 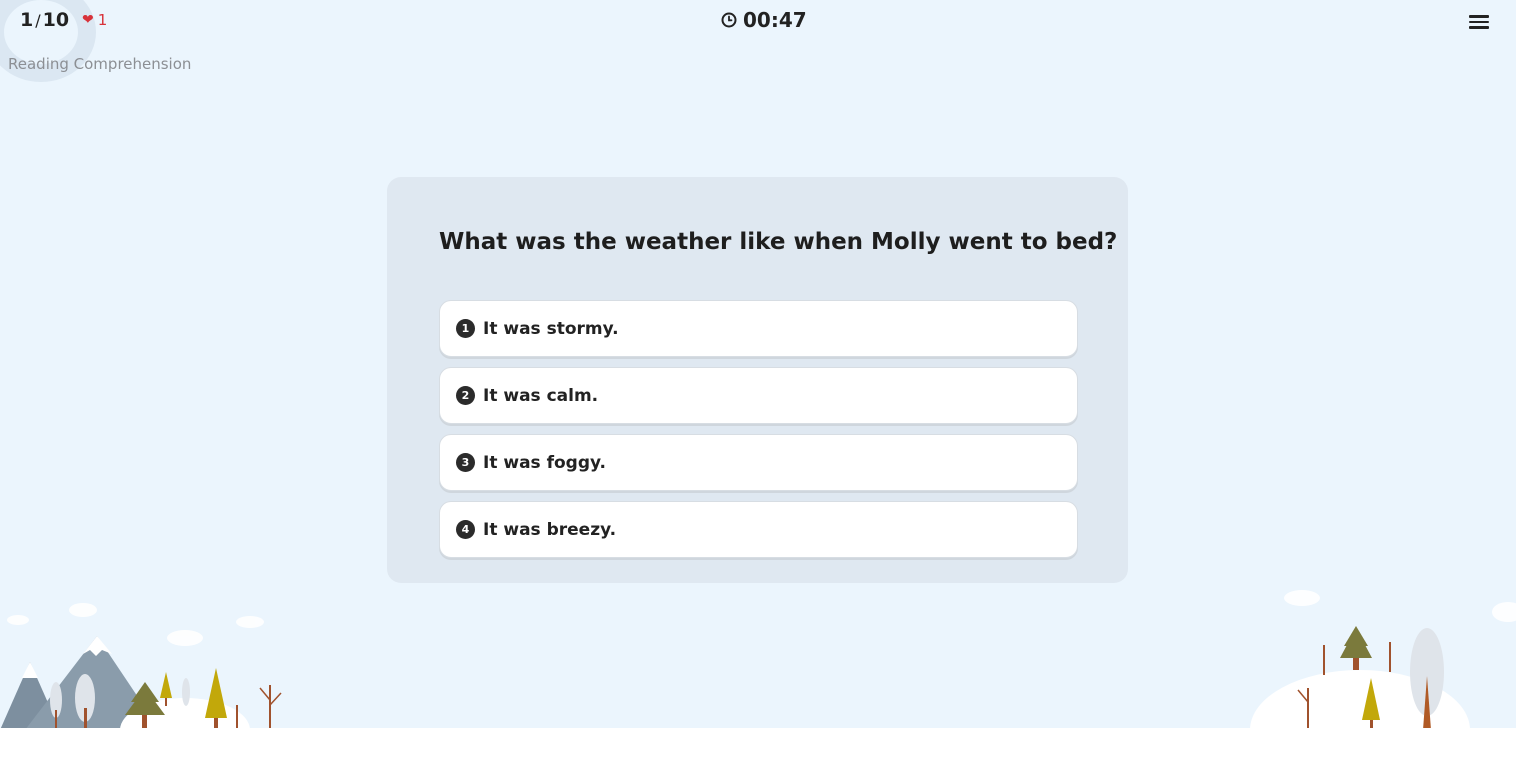 What do you see at coordinates (544, 462) in the screenshot?
I see `option-label: It was foggy.` at bounding box center [544, 462].